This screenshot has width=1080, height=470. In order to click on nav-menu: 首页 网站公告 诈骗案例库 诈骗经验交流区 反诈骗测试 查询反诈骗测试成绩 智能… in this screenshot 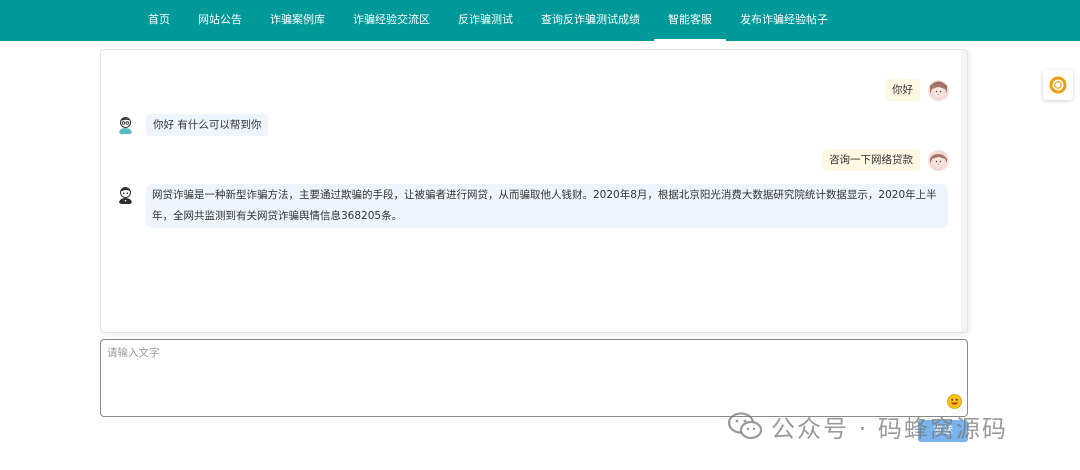, I will do `click(488, 20)`.